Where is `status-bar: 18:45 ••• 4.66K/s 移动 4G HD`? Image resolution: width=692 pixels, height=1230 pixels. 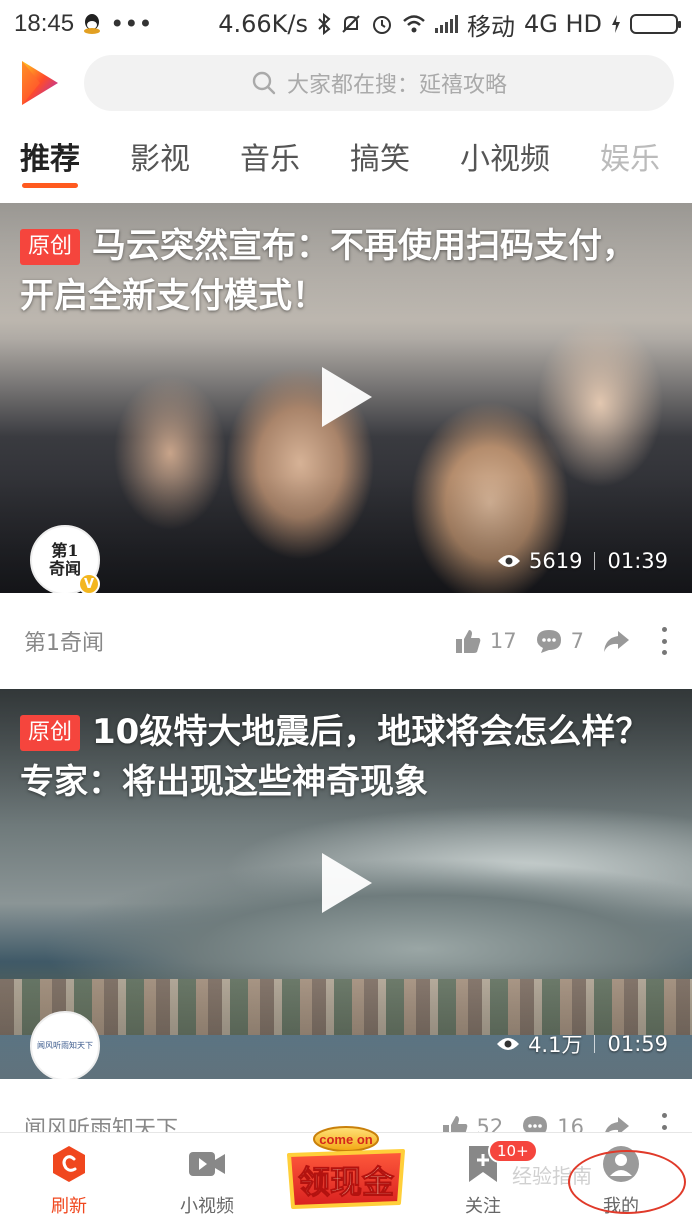 status-bar: 18:45 ••• 4.66K/s 移动 4G HD is located at coordinates (346, 24).